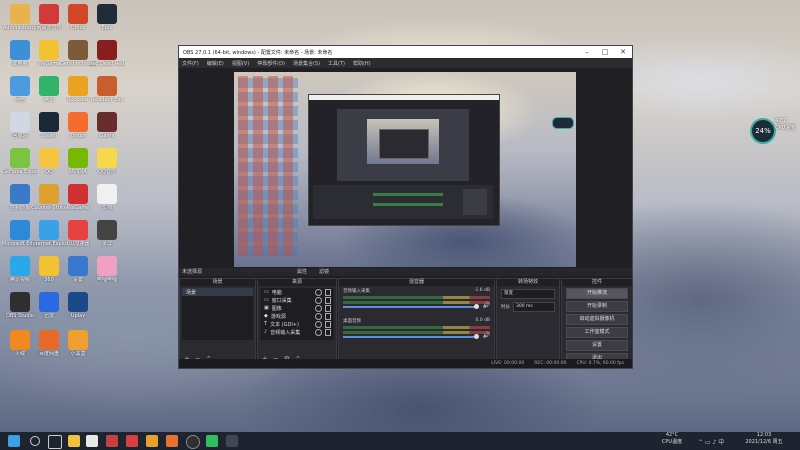 The height and width of the screenshot is (450, 800). What do you see at coordinates (297, 308) in the screenshot?
I see `source-item: ▣ 图像` at bounding box center [297, 308].